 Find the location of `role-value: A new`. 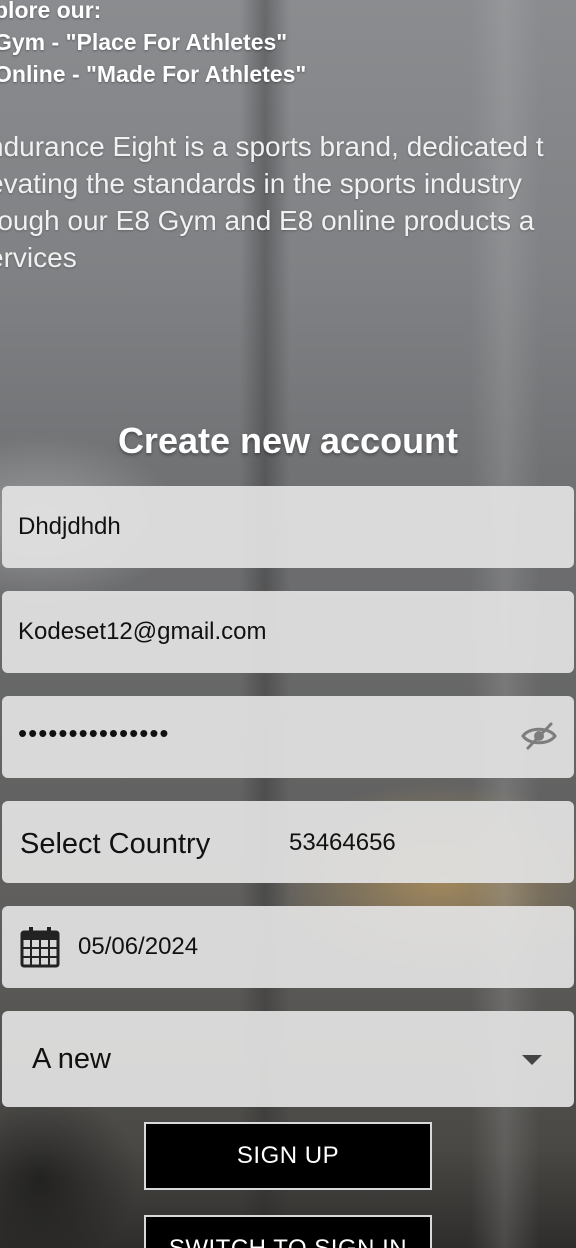

role-value: A new is located at coordinates (71, 1059).